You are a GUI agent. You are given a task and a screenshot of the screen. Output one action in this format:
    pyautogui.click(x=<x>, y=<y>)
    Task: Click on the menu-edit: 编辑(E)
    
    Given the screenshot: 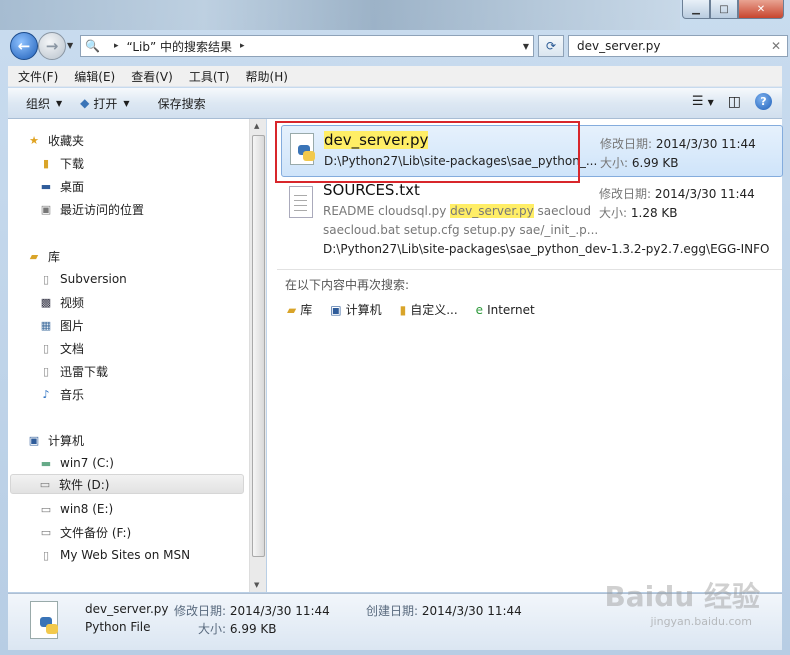 What is the action you would take?
    pyautogui.click(x=94, y=76)
    